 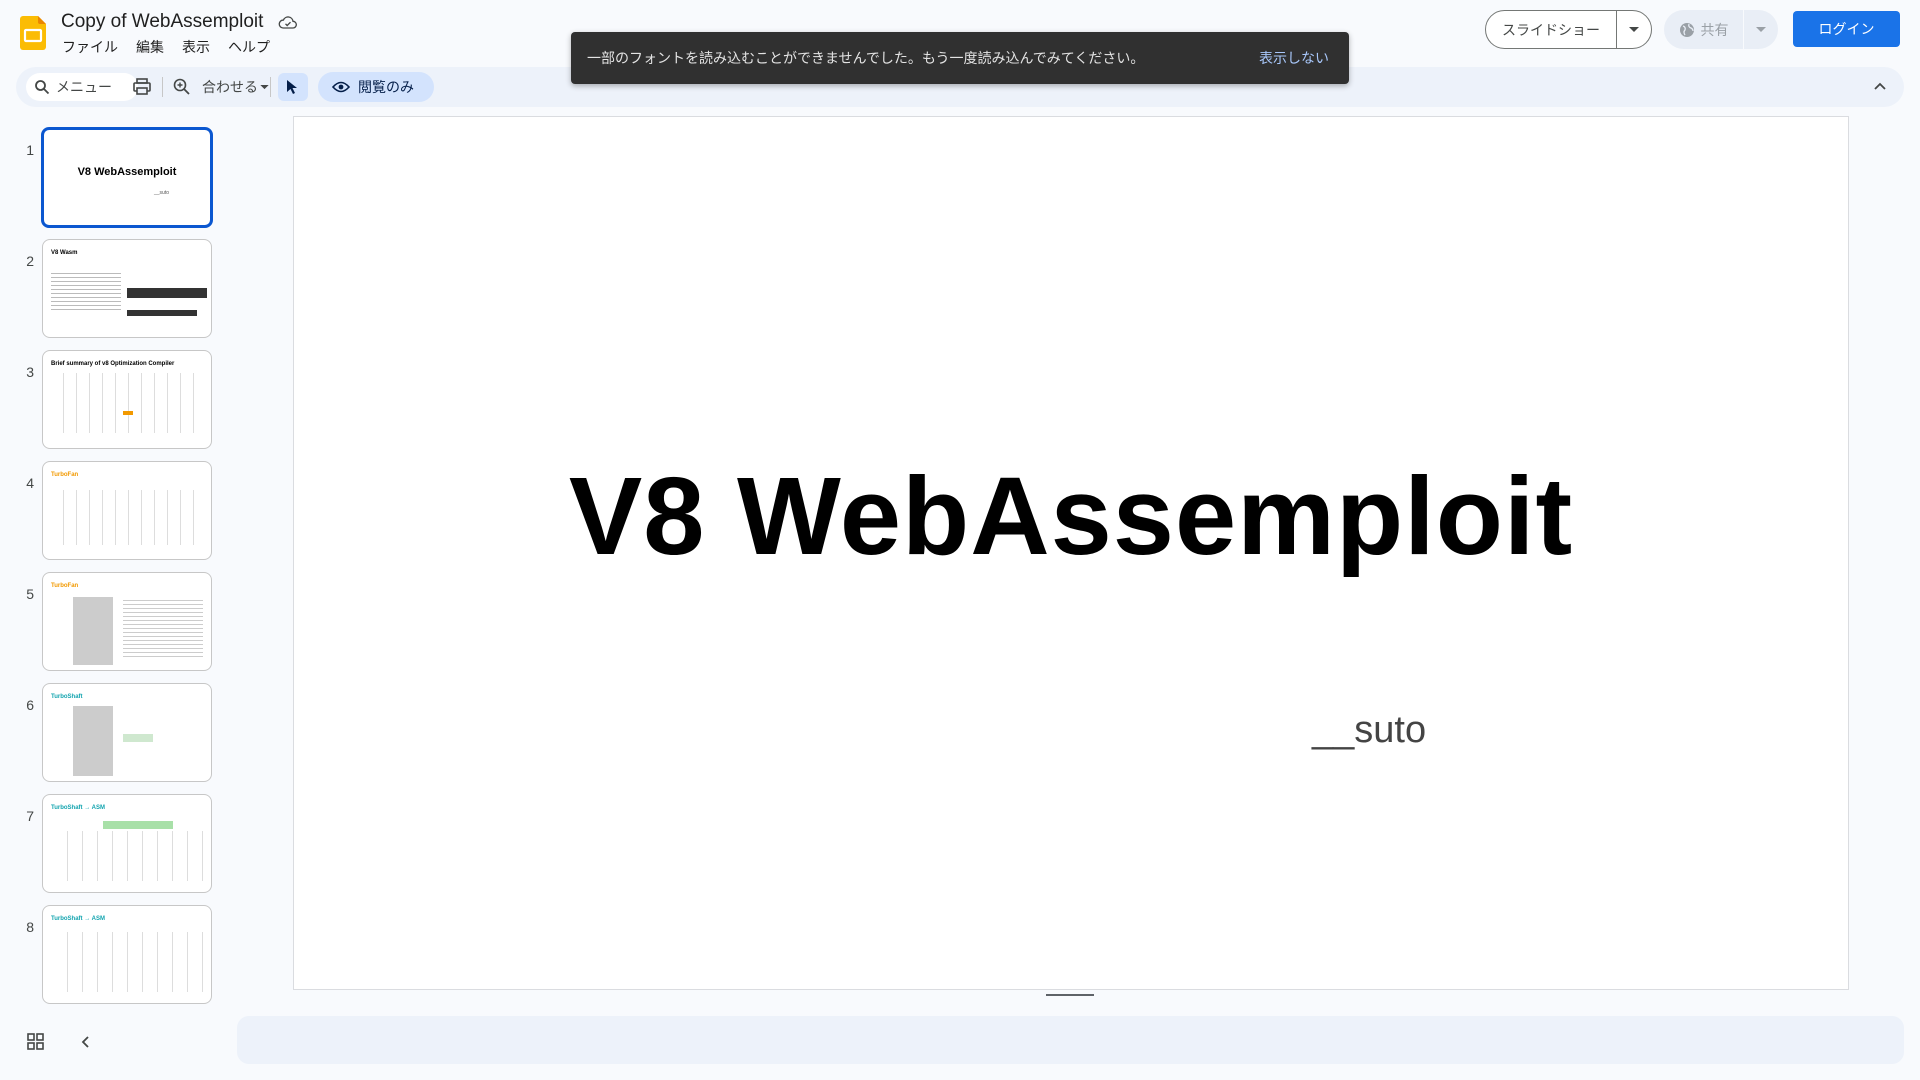 I want to click on filmstrip-item: 5 TurboFan, so click(x=115, y=622).